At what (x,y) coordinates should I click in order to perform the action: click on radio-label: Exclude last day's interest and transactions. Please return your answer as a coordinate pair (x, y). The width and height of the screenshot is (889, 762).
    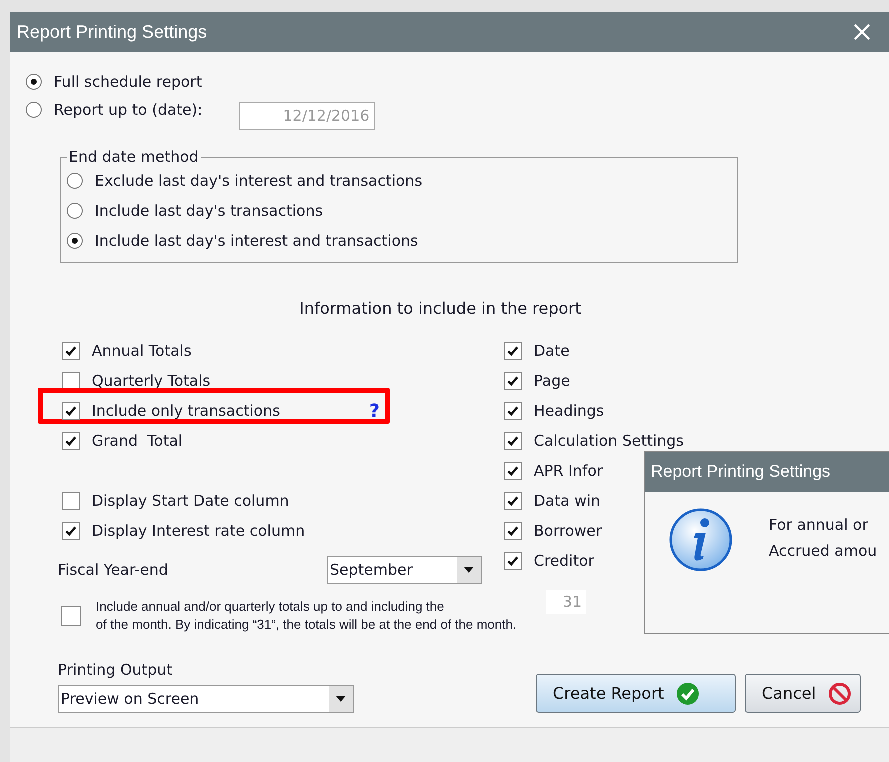
    Looking at the image, I should click on (259, 181).